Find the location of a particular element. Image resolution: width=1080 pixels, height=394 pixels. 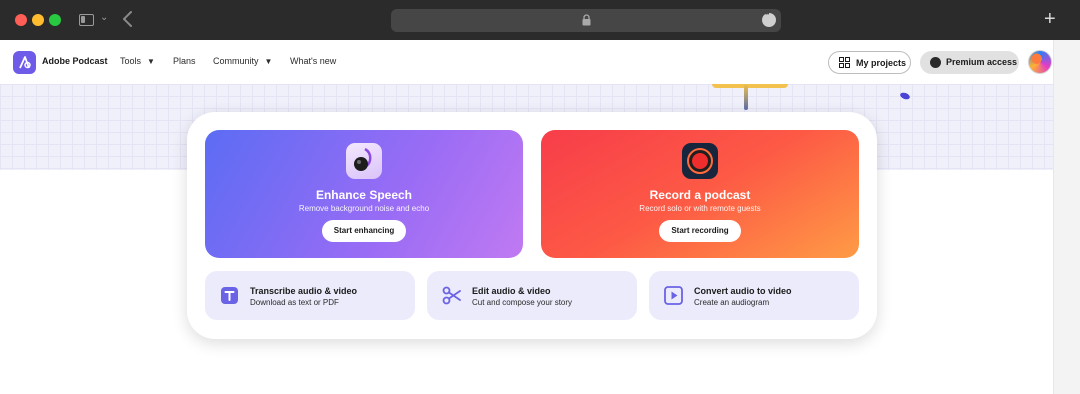

transcribe-title: Transcribe audio & video is located at coordinates (304, 291).